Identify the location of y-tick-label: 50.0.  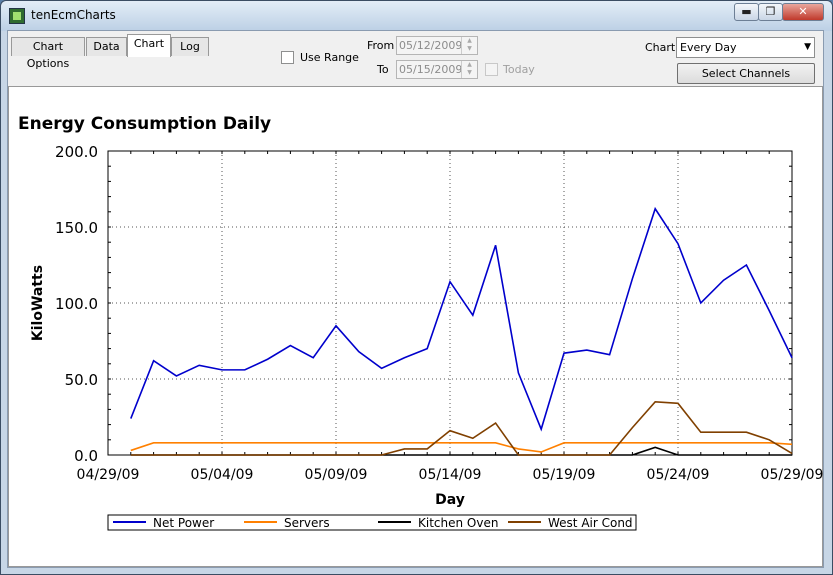
(81, 380).